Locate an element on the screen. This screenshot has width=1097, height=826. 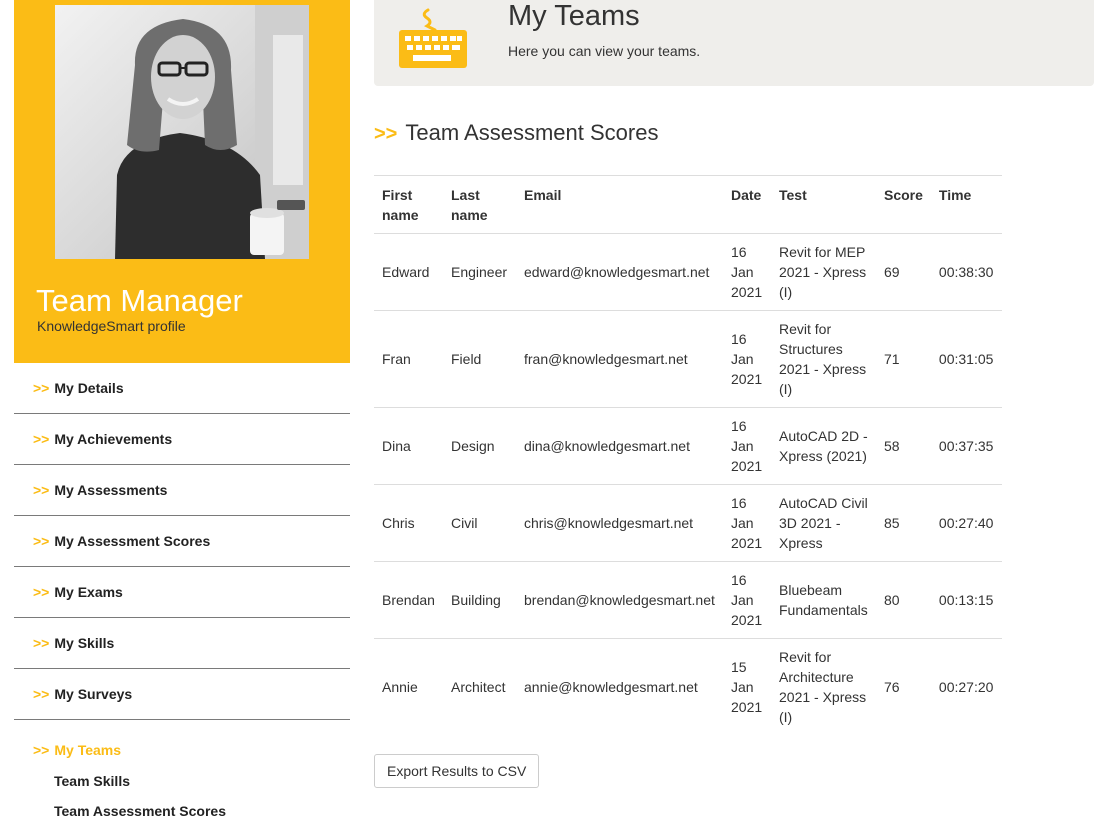
cell-test: AutoCAD Civil 3D 2021 - Xpress is located at coordinates (823, 523).